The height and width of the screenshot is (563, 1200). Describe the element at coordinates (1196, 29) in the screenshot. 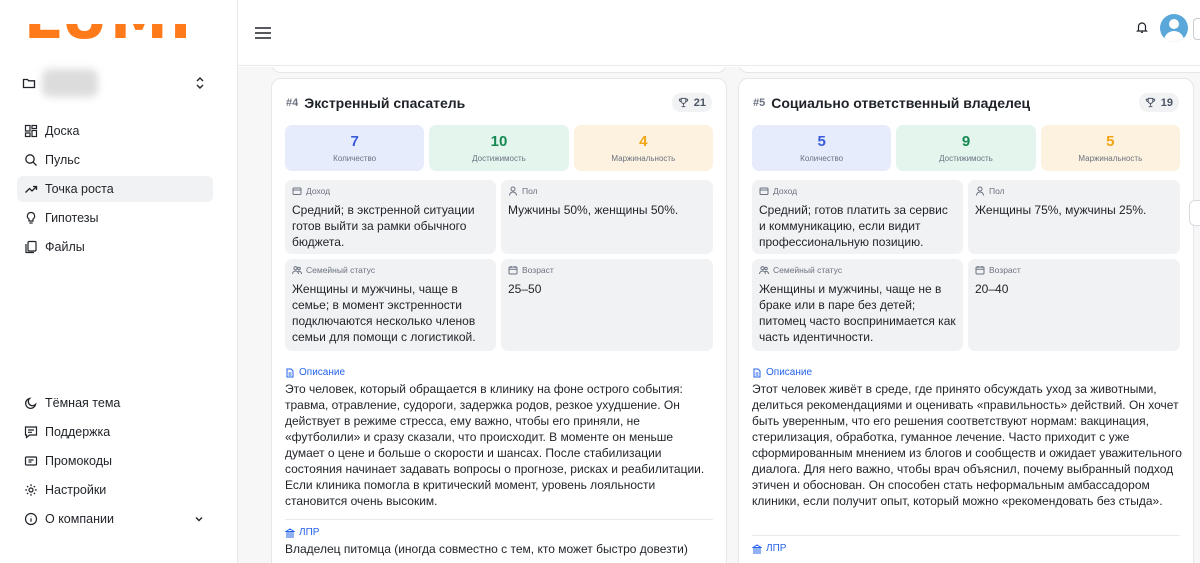

I see `panel-toggle-button` at that location.